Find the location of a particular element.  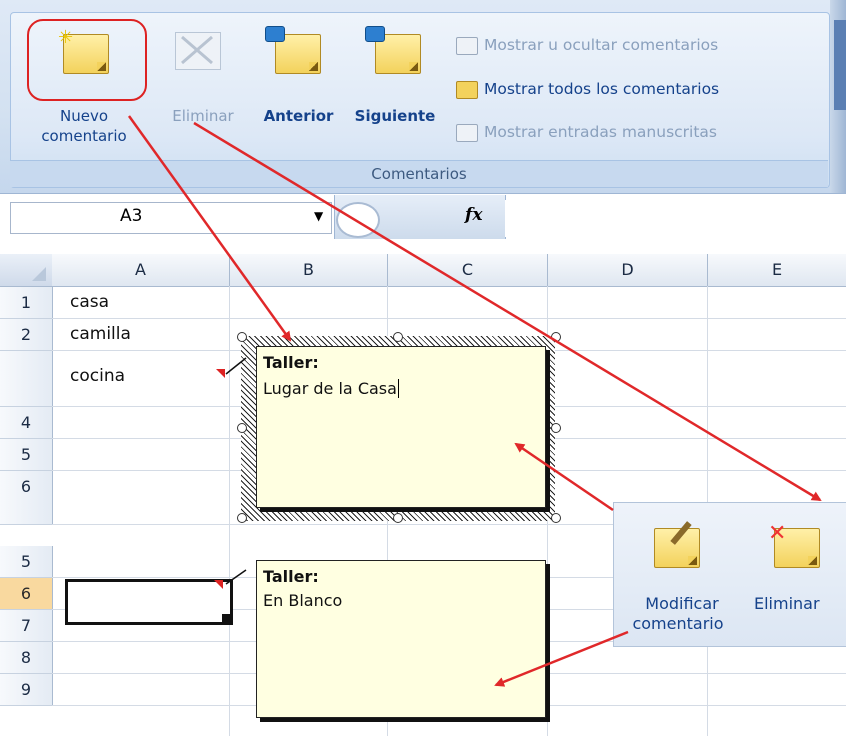

arrow-to-blank-box is located at coordinates (561, 658).